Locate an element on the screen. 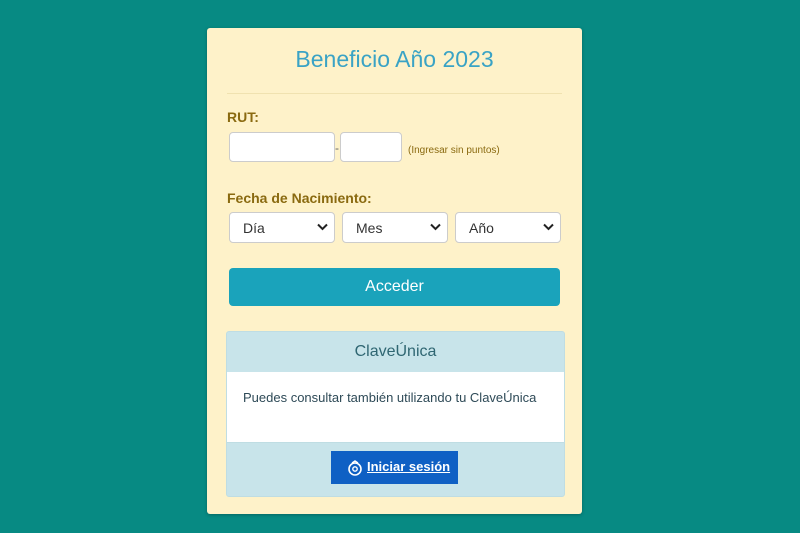 The image size is (800, 533). page-title: Beneficio Año 2023 is located at coordinates (394, 59).